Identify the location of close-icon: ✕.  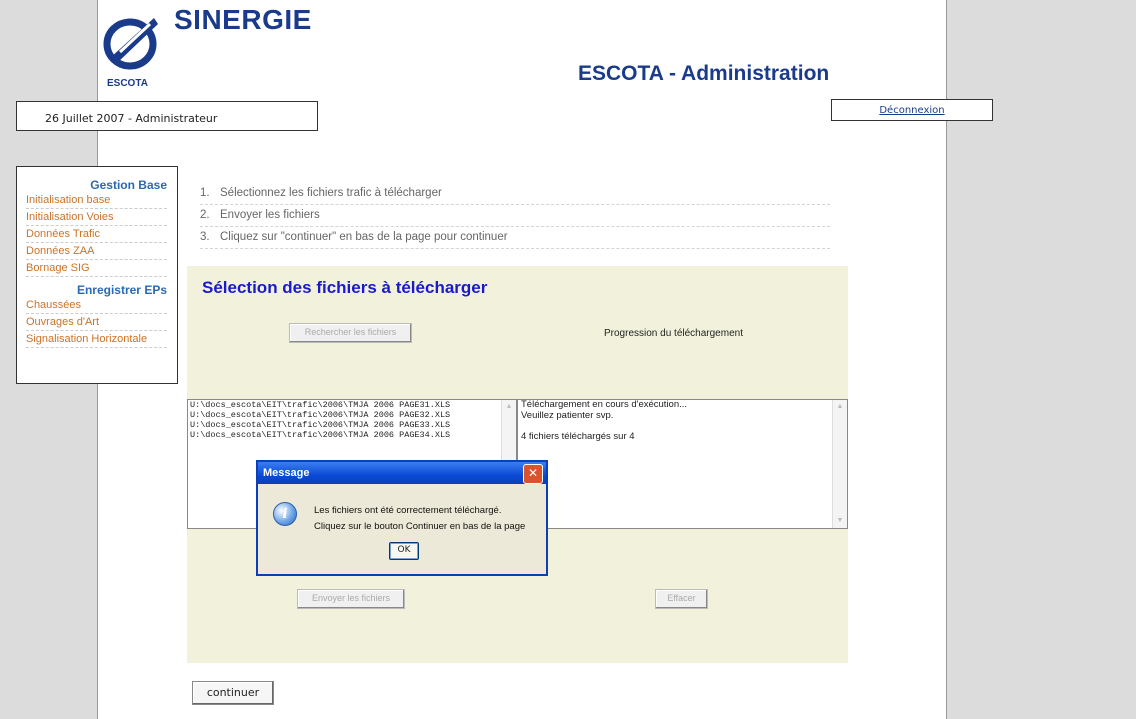
(533, 474).